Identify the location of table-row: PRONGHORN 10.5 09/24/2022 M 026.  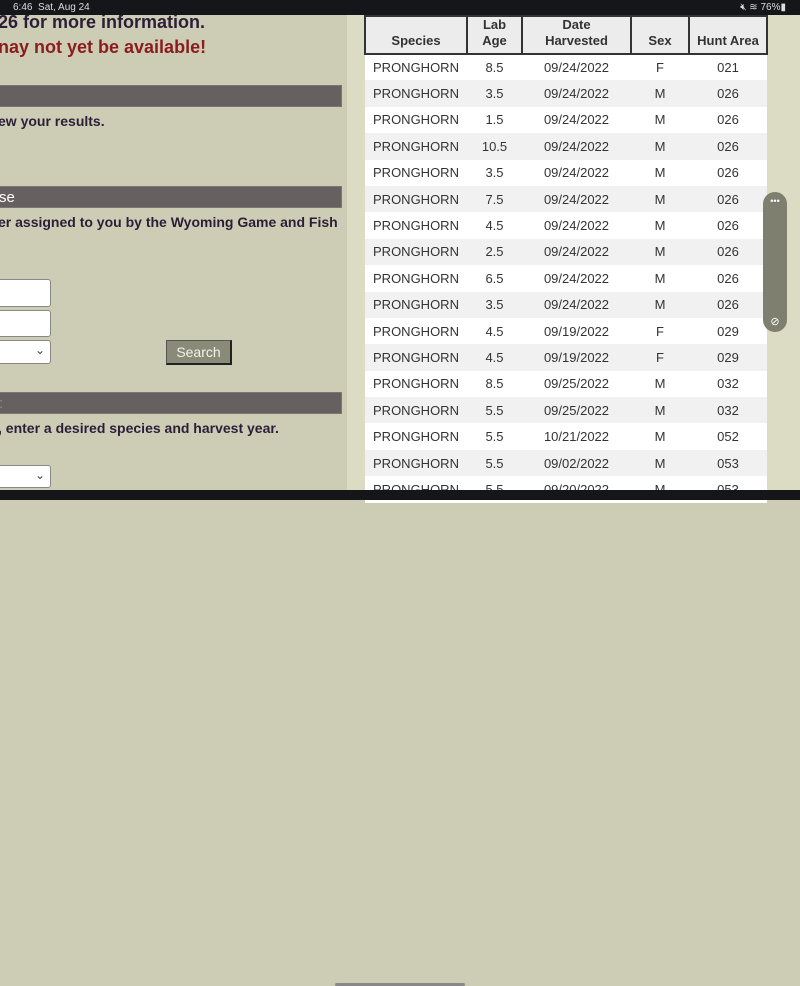
(566, 146).